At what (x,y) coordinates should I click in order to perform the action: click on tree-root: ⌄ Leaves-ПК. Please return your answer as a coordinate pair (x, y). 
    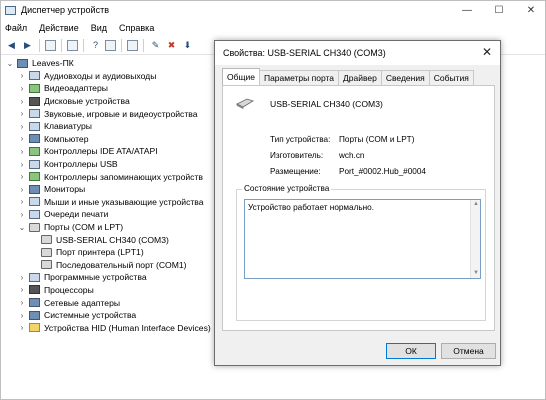
    Looking at the image, I should click on (111, 63).